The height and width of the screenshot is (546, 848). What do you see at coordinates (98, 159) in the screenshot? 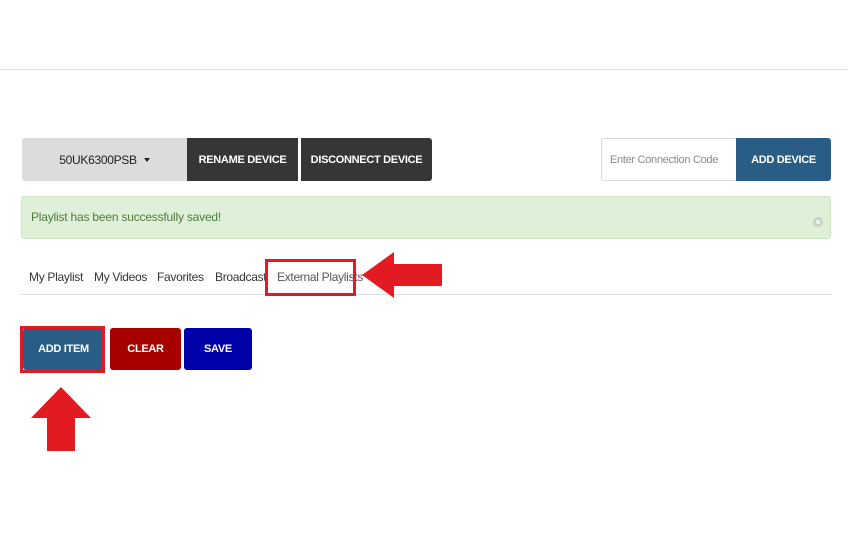
I see `device-name: 50UK6300PSB` at bounding box center [98, 159].